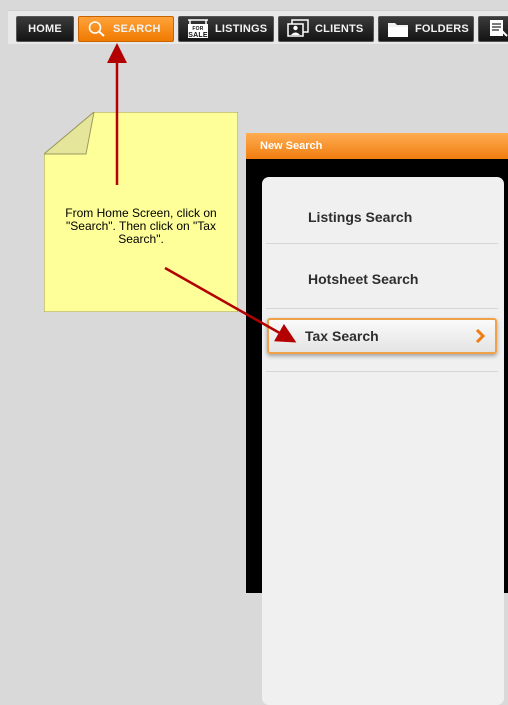 The width and height of the screenshot is (508, 705). Describe the element at coordinates (230, 304) in the screenshot. I see `arrow-to-tax-search` at that location.